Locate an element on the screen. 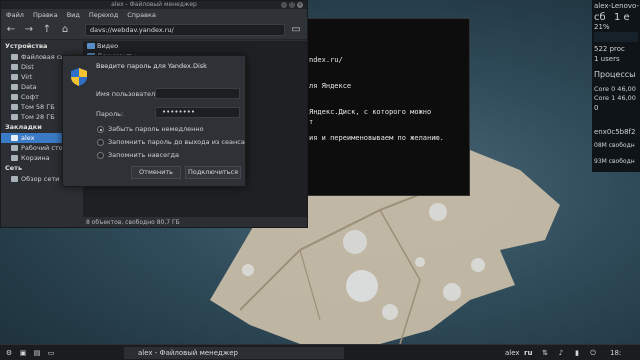 This screenshot has width=640, height=360. processes-heading: Процессы is located at coordinates (615, 74).